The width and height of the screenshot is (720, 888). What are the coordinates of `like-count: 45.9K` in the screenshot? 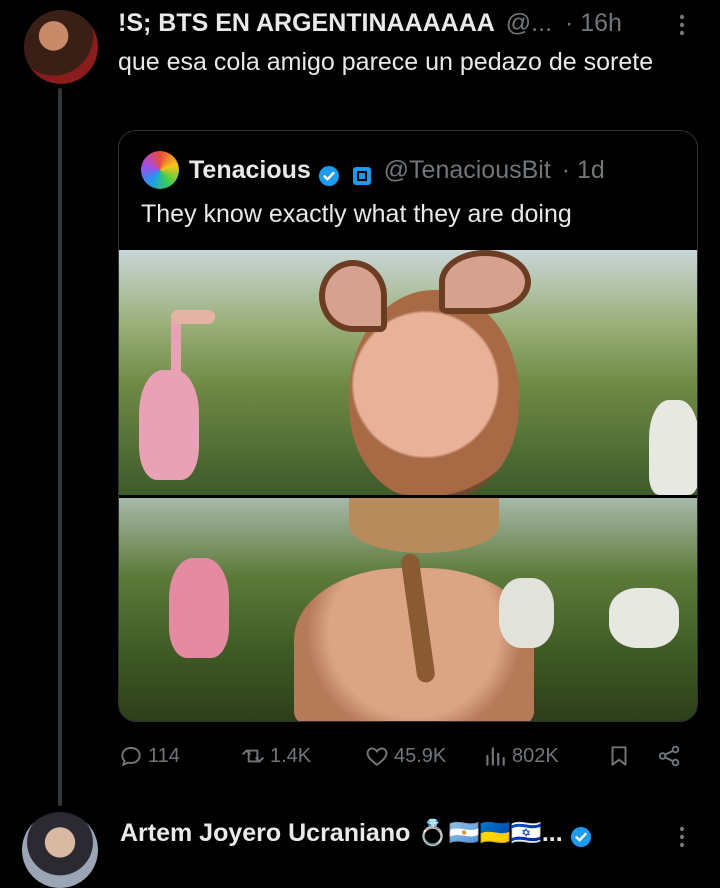 It's located at (420, 755).